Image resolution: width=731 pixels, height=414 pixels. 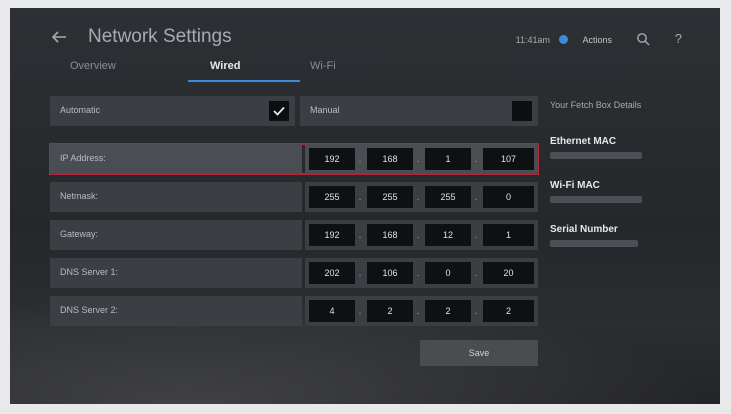 What do you see at coordinates (176, 197) in the screenshot?
I see `netmask-label-cell: Netmask:` at bounding box center [176, 197].